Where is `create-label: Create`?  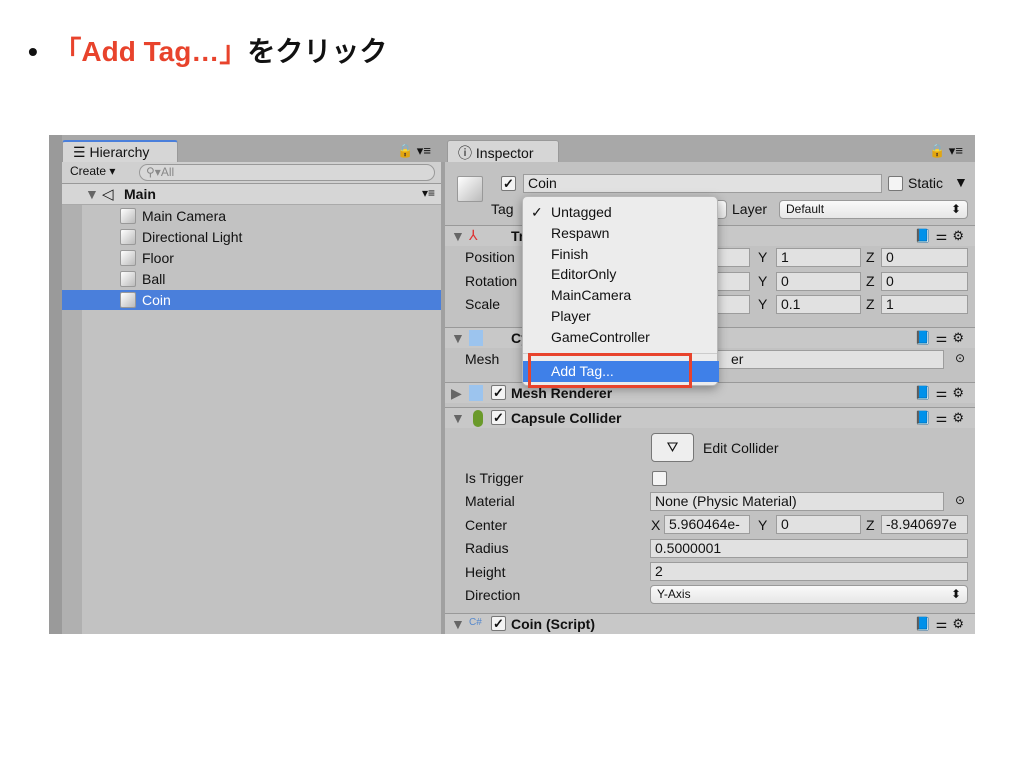
create-label: Create is located at coordinates (88, 171).